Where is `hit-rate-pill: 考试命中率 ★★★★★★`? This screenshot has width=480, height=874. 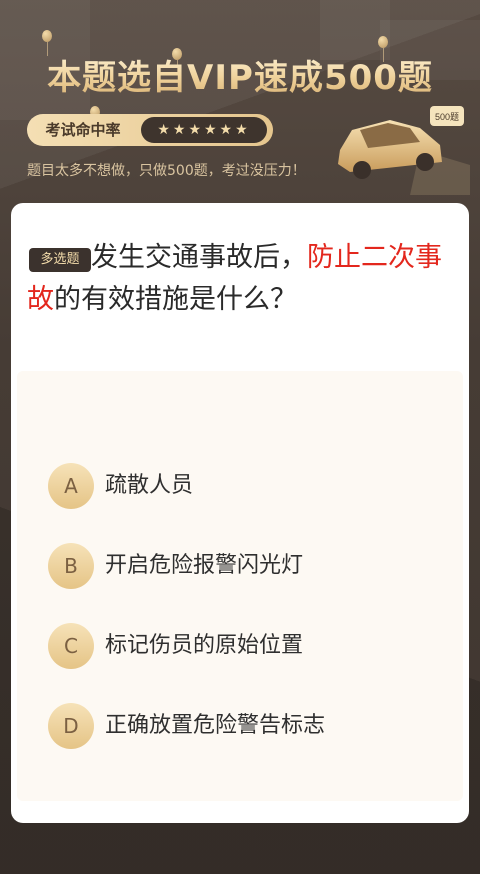
hit-rate-pill: 考试命中率 ★★★★★★ is located at coordinates (150, 130).